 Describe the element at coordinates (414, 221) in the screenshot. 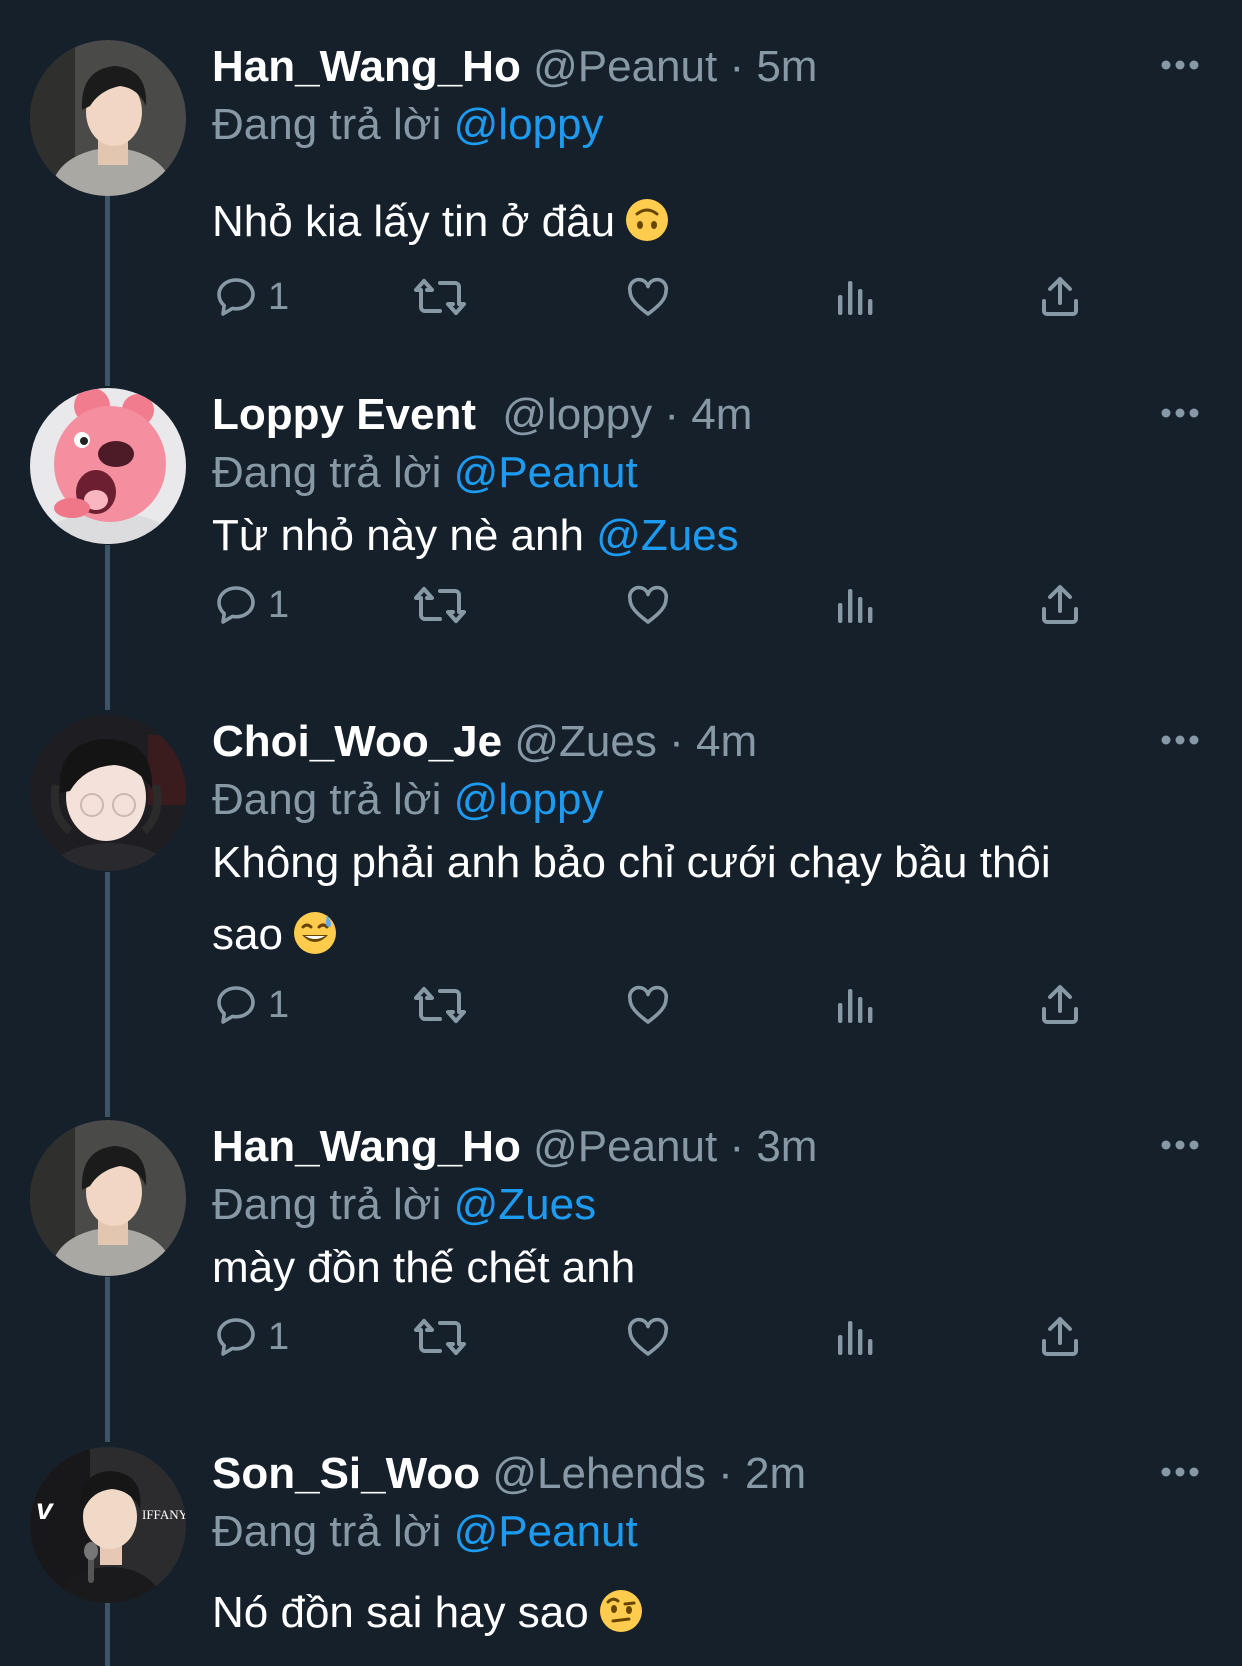

I see `tweet-text-content: Nhỏ kia lấy tin ở đâu` at that location.